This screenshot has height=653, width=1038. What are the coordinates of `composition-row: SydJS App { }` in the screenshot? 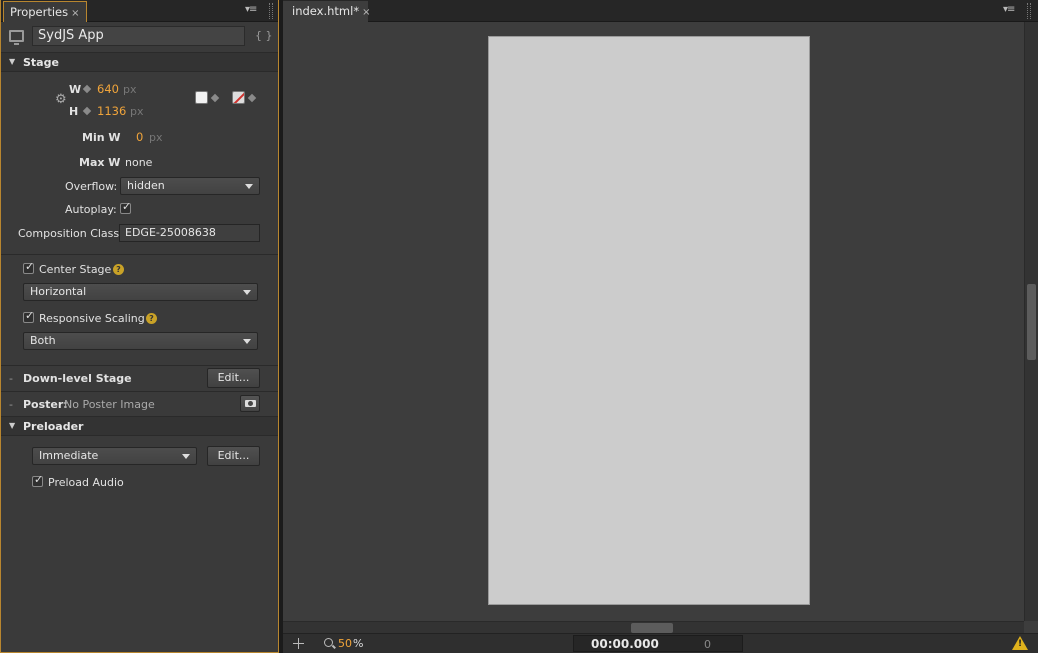 It's located at (139, 36).